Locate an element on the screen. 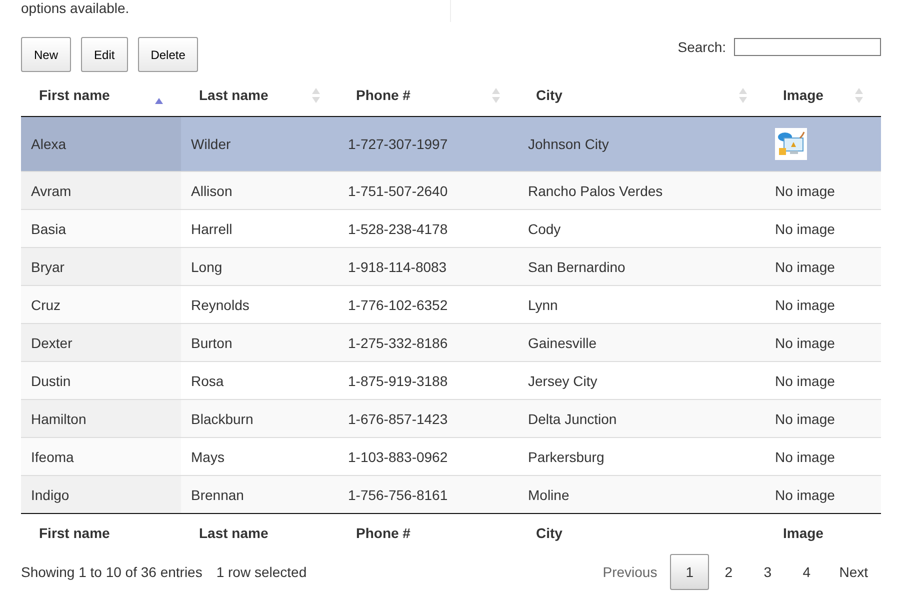  table-cell: Gainesville is located at coordinates (562, 342).